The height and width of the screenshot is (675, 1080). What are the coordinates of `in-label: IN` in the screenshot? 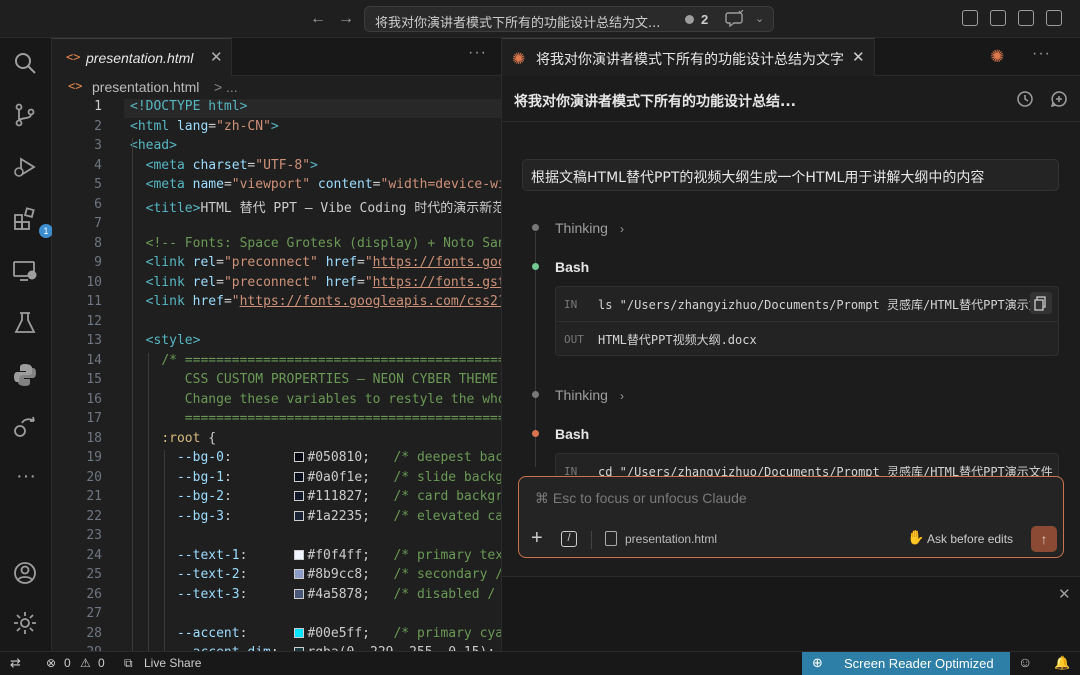 It's located at (571, 304).